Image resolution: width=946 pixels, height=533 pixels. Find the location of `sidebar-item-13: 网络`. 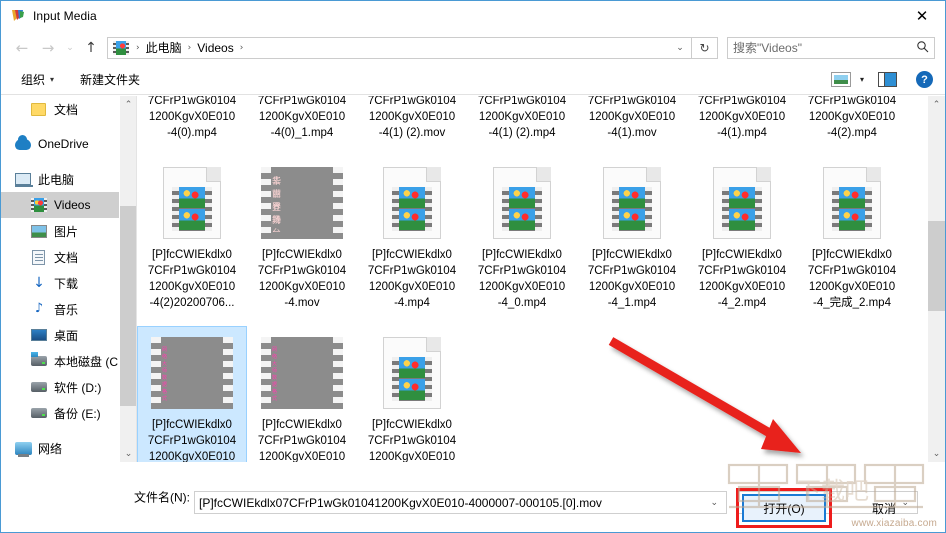

sidebar-item-13: 网络 is located at coordinates (60, 448).